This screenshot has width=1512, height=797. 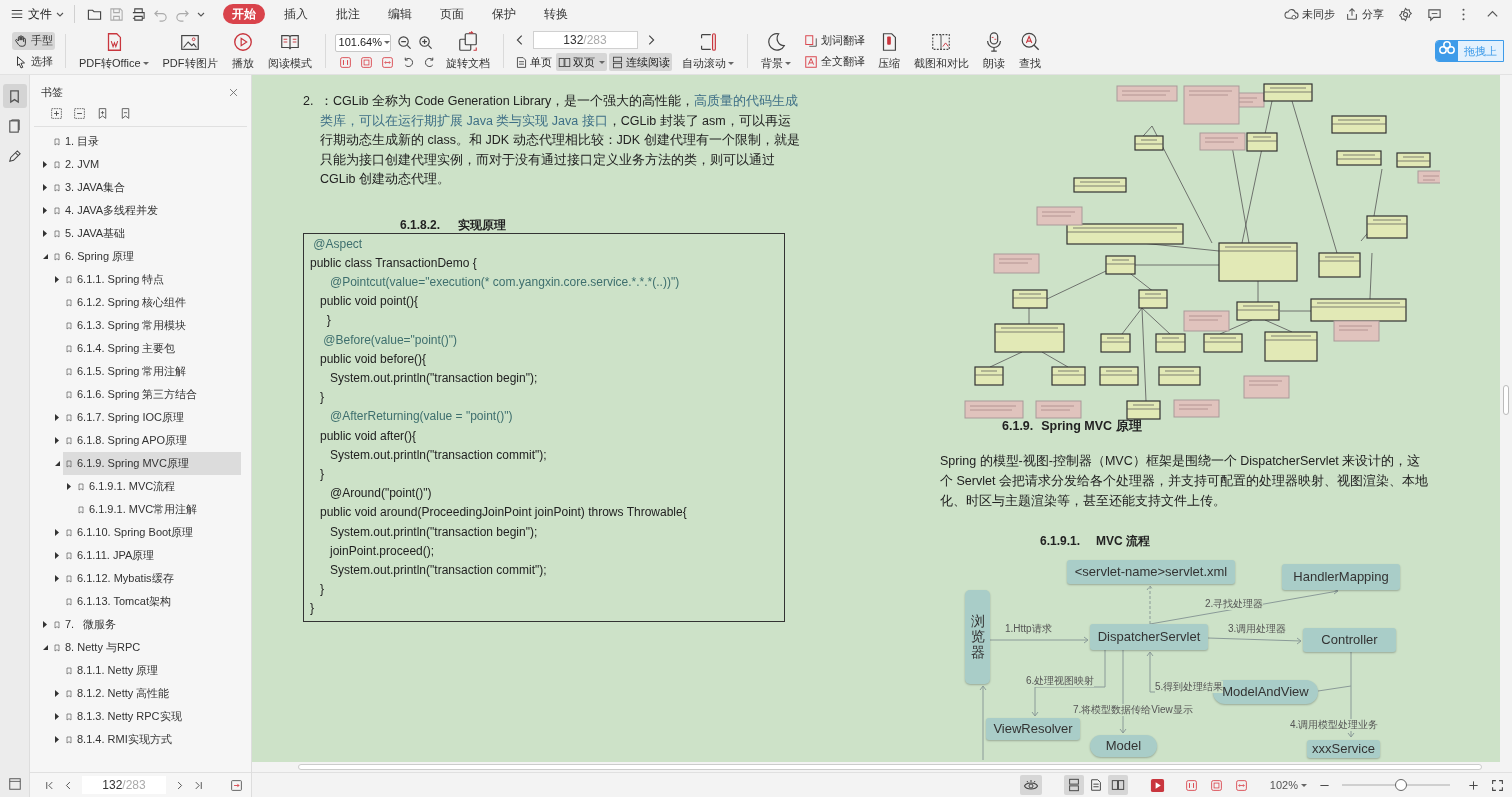 What do you see at coordinates (993, 51) in the screenshot?
I see `toolbar-button: 朗读` at bounding box center [993, 51].